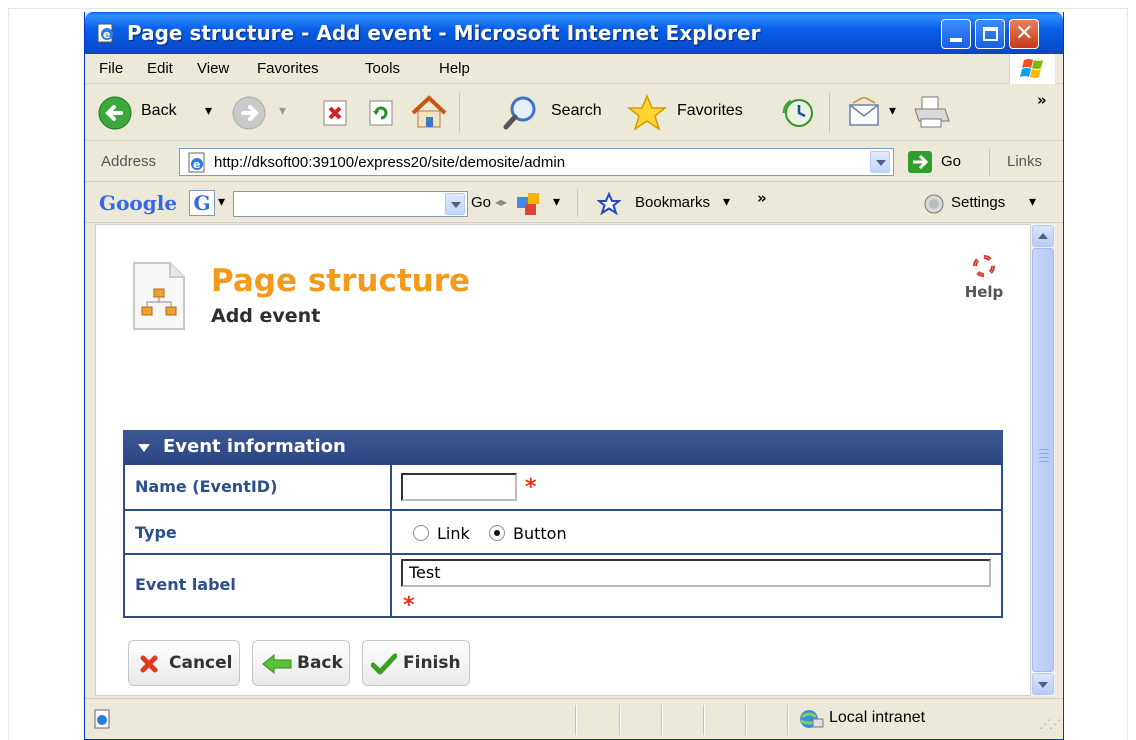 The image size is (1136, 740). What do you see at coordinates (989, 162) in the screenshot?
I see `address-separator` at bounding box center [989, 162].